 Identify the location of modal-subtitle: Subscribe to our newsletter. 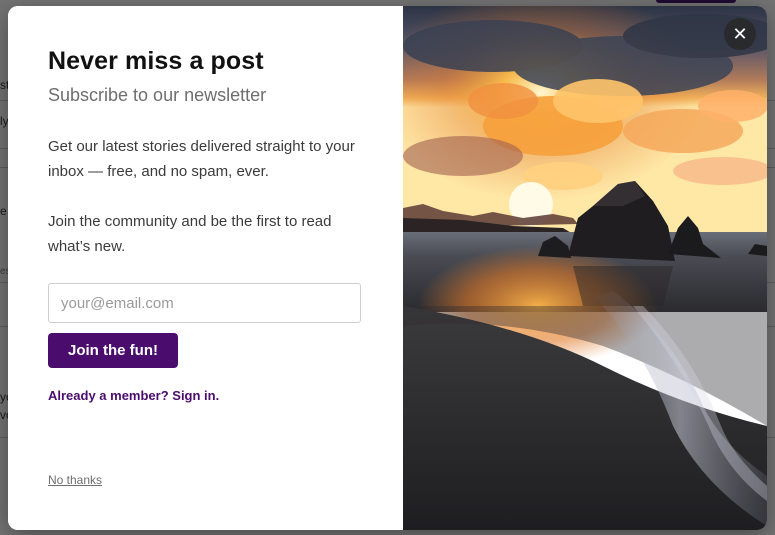
(157, 95).